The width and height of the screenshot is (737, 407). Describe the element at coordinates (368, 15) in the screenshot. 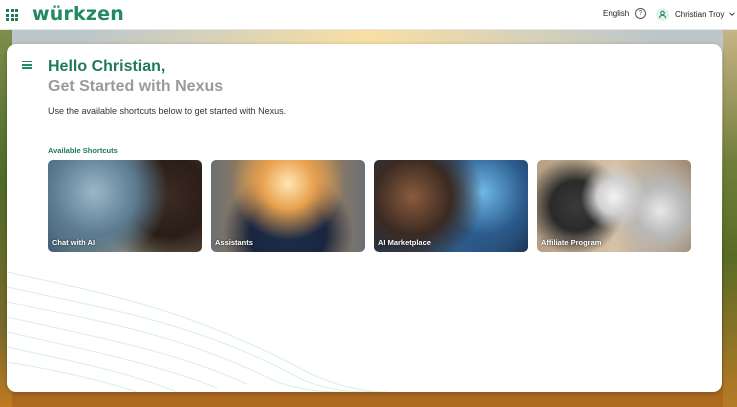

I see `top-bar: würkzen English ? Christian Troy` at that location.